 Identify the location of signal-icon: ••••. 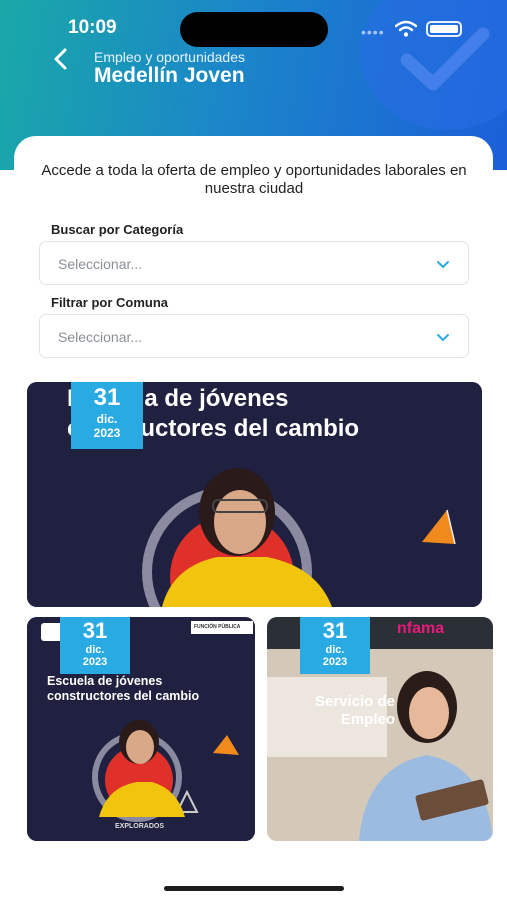
(373, 32).